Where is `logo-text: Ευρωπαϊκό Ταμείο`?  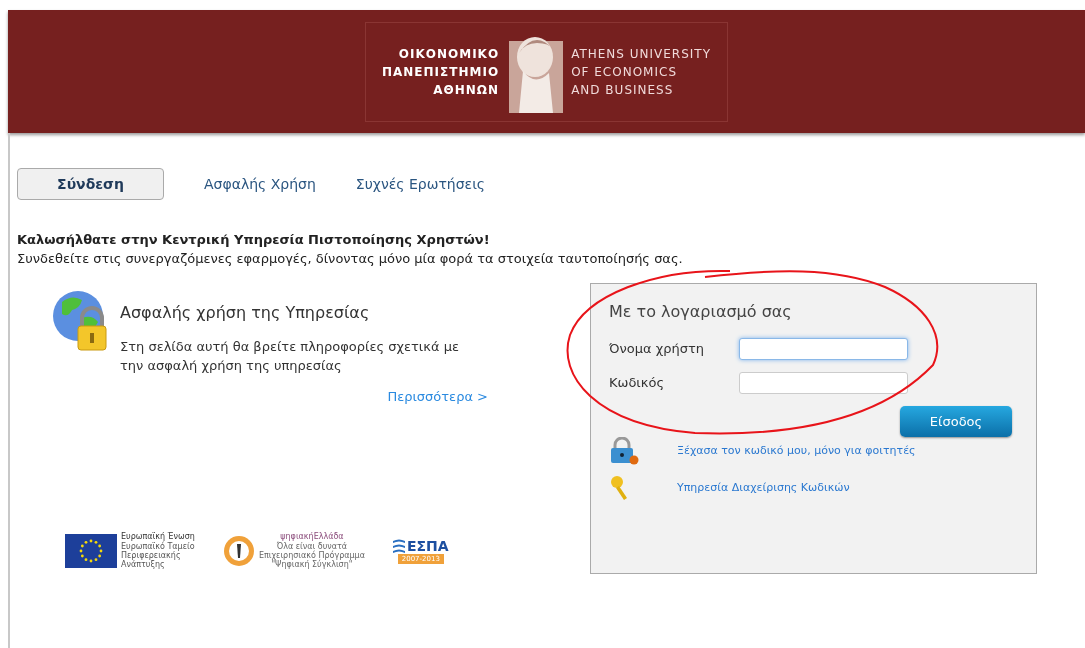 logo-text: Ευρωπαϊκό Ταμείο is located at coordinates (158, 546).